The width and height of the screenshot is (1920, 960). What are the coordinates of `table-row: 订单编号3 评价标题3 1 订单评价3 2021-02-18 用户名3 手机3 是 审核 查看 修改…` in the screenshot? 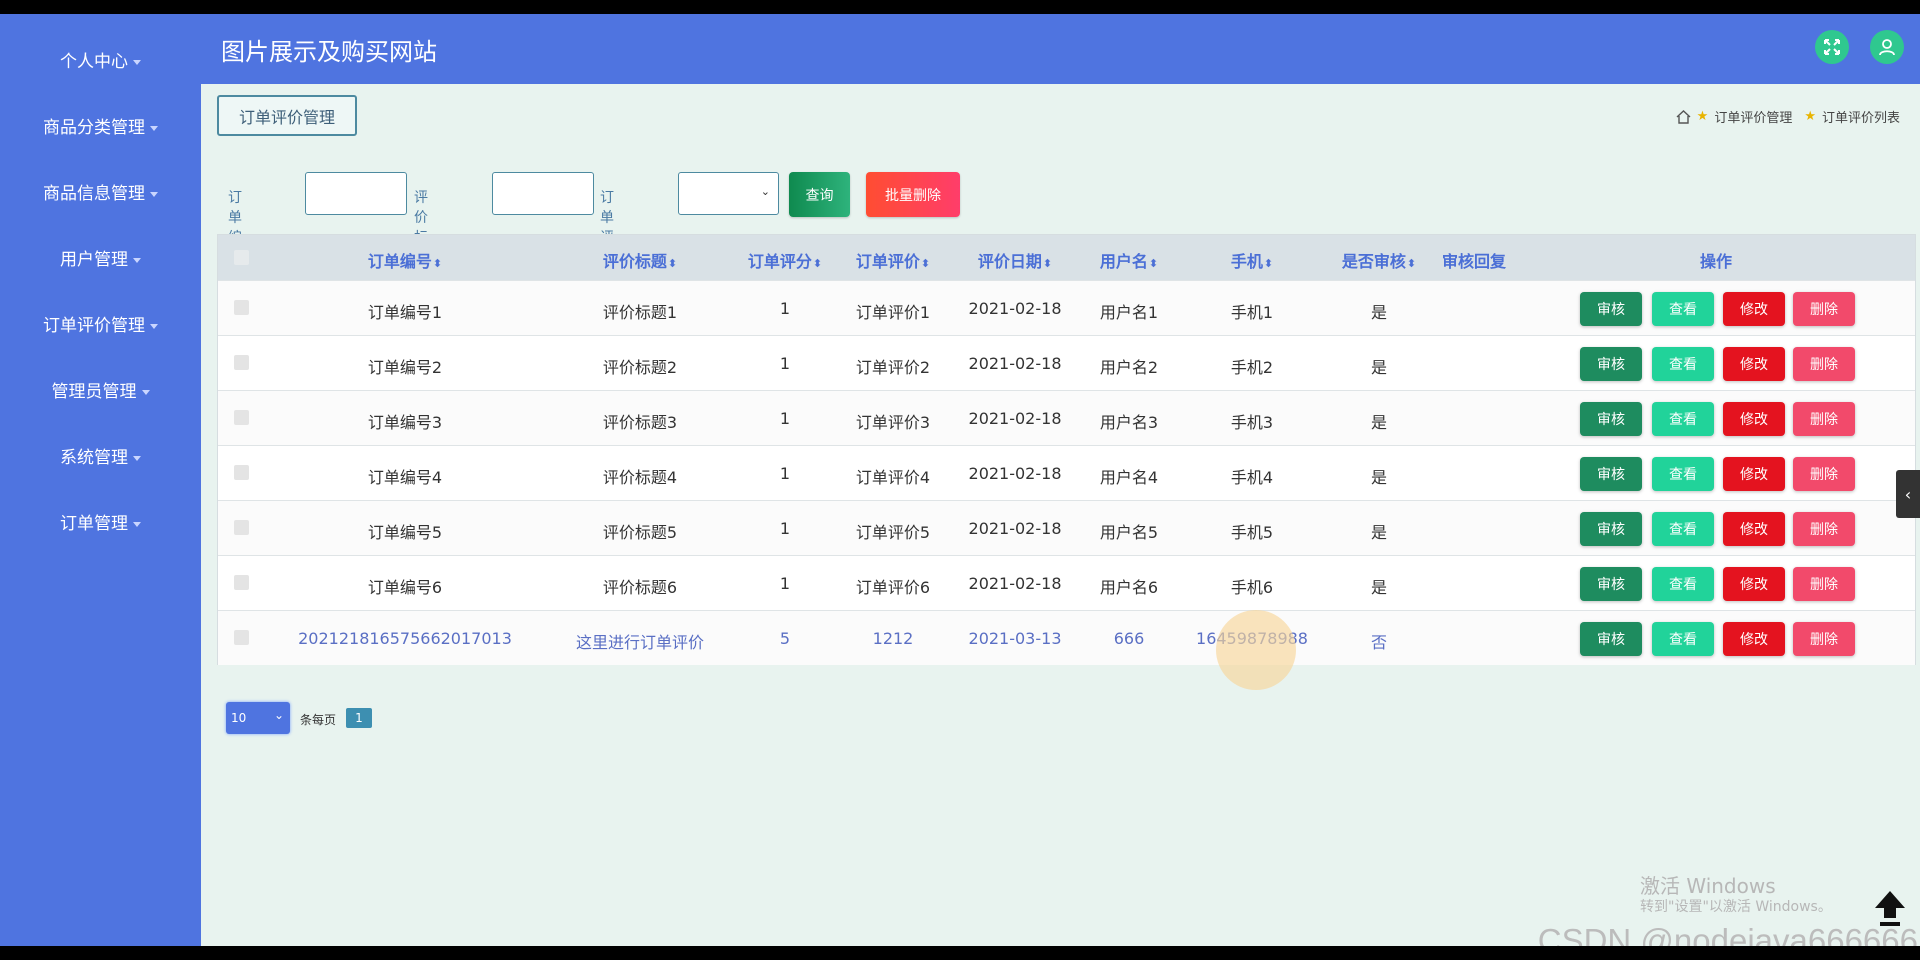 It's located at (1066, 417).